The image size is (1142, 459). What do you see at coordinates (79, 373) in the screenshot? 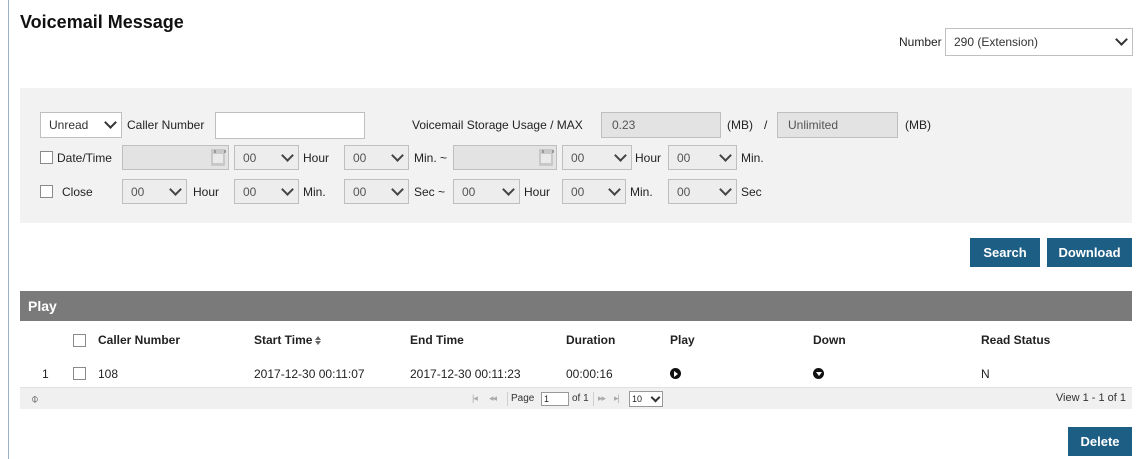
I see `row-checkbox` at bounding box center [79, 373].